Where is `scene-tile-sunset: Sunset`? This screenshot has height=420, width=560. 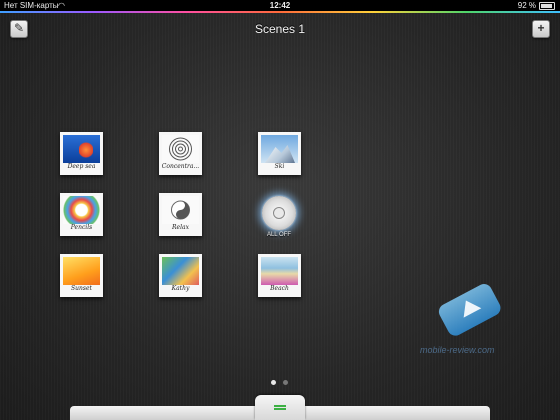
scene-tile-sunset: Sunset is located at coordinates (81, 275).